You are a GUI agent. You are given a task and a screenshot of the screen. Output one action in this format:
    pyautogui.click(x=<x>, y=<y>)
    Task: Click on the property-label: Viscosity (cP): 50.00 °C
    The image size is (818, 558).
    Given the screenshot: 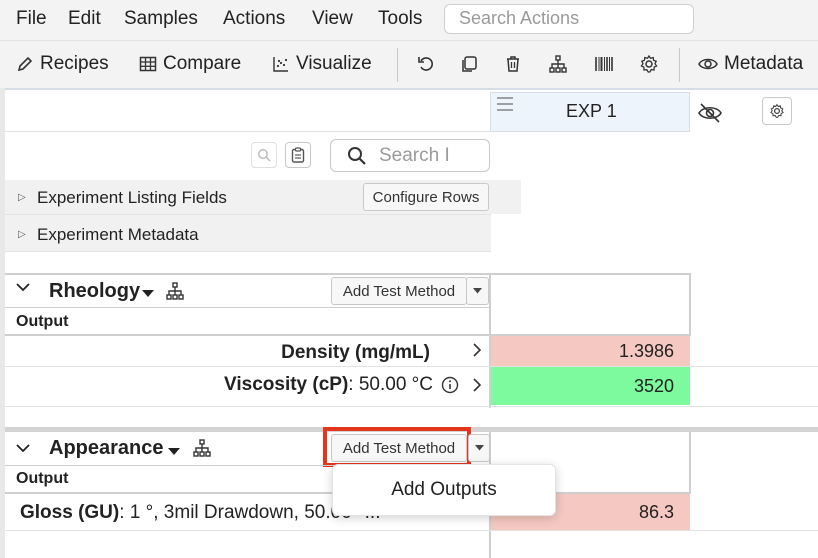 What is the action you would take?
    pyautogui.click(x=219, y=385)
    